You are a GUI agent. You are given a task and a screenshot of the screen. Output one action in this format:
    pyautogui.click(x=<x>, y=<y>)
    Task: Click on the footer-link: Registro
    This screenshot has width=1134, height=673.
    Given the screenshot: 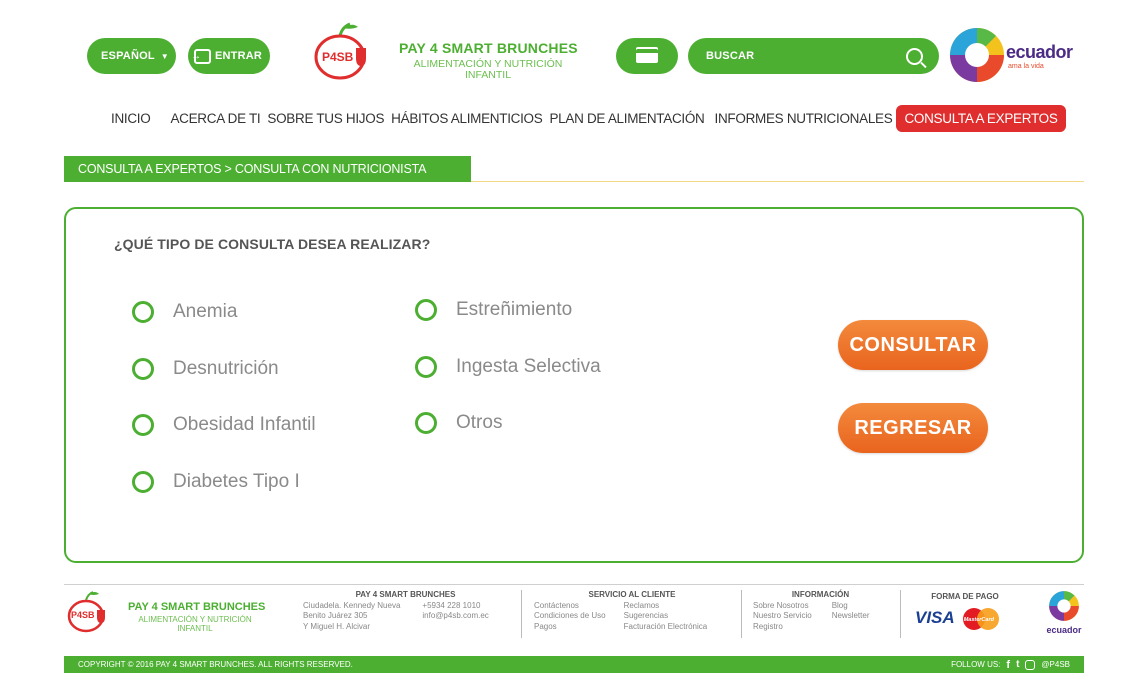 What is the action you would take?
    pyautogui.click(x=782, y=627)
    